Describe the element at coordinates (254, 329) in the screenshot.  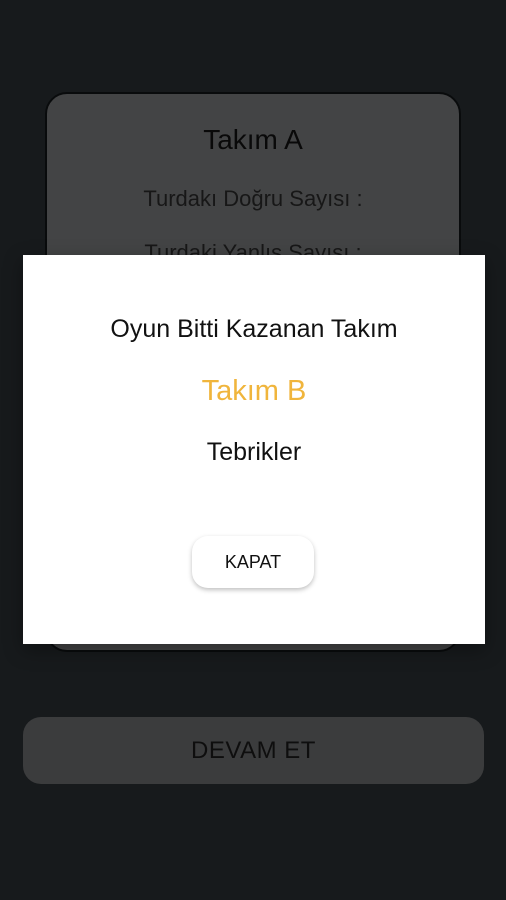
I see `dialog-message: Oyun Bitti Kazanan Takım` at that location.